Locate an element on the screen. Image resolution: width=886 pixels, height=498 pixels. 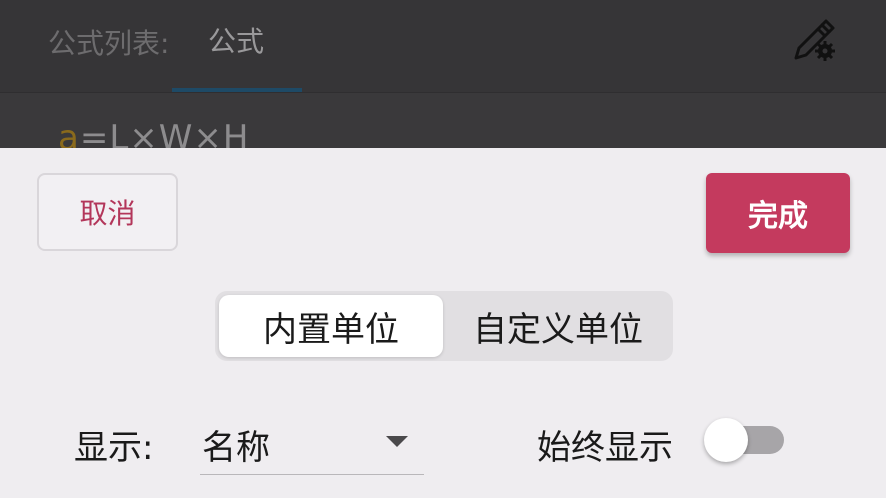
always-show-label: 始终显示 is located at coordinates (605, 448).